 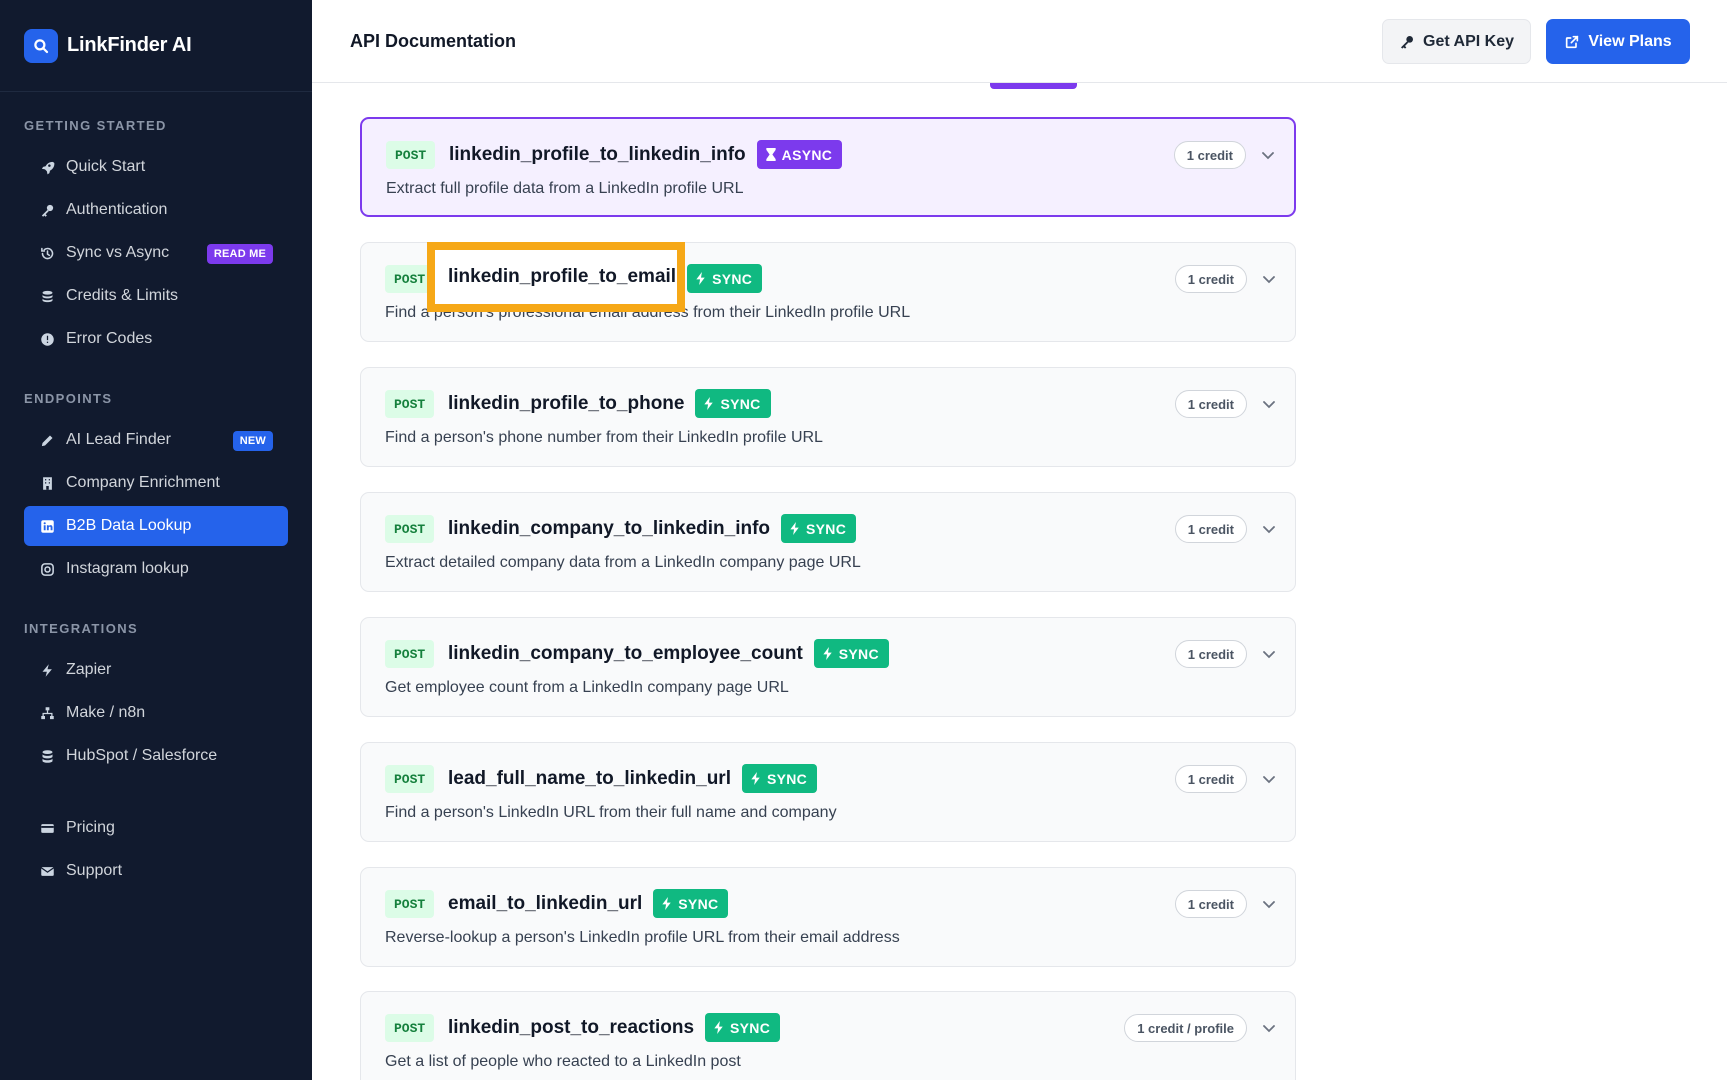 I want to click on highlight-label: linkedin_profile_to_email, so click(x=562, y=277).